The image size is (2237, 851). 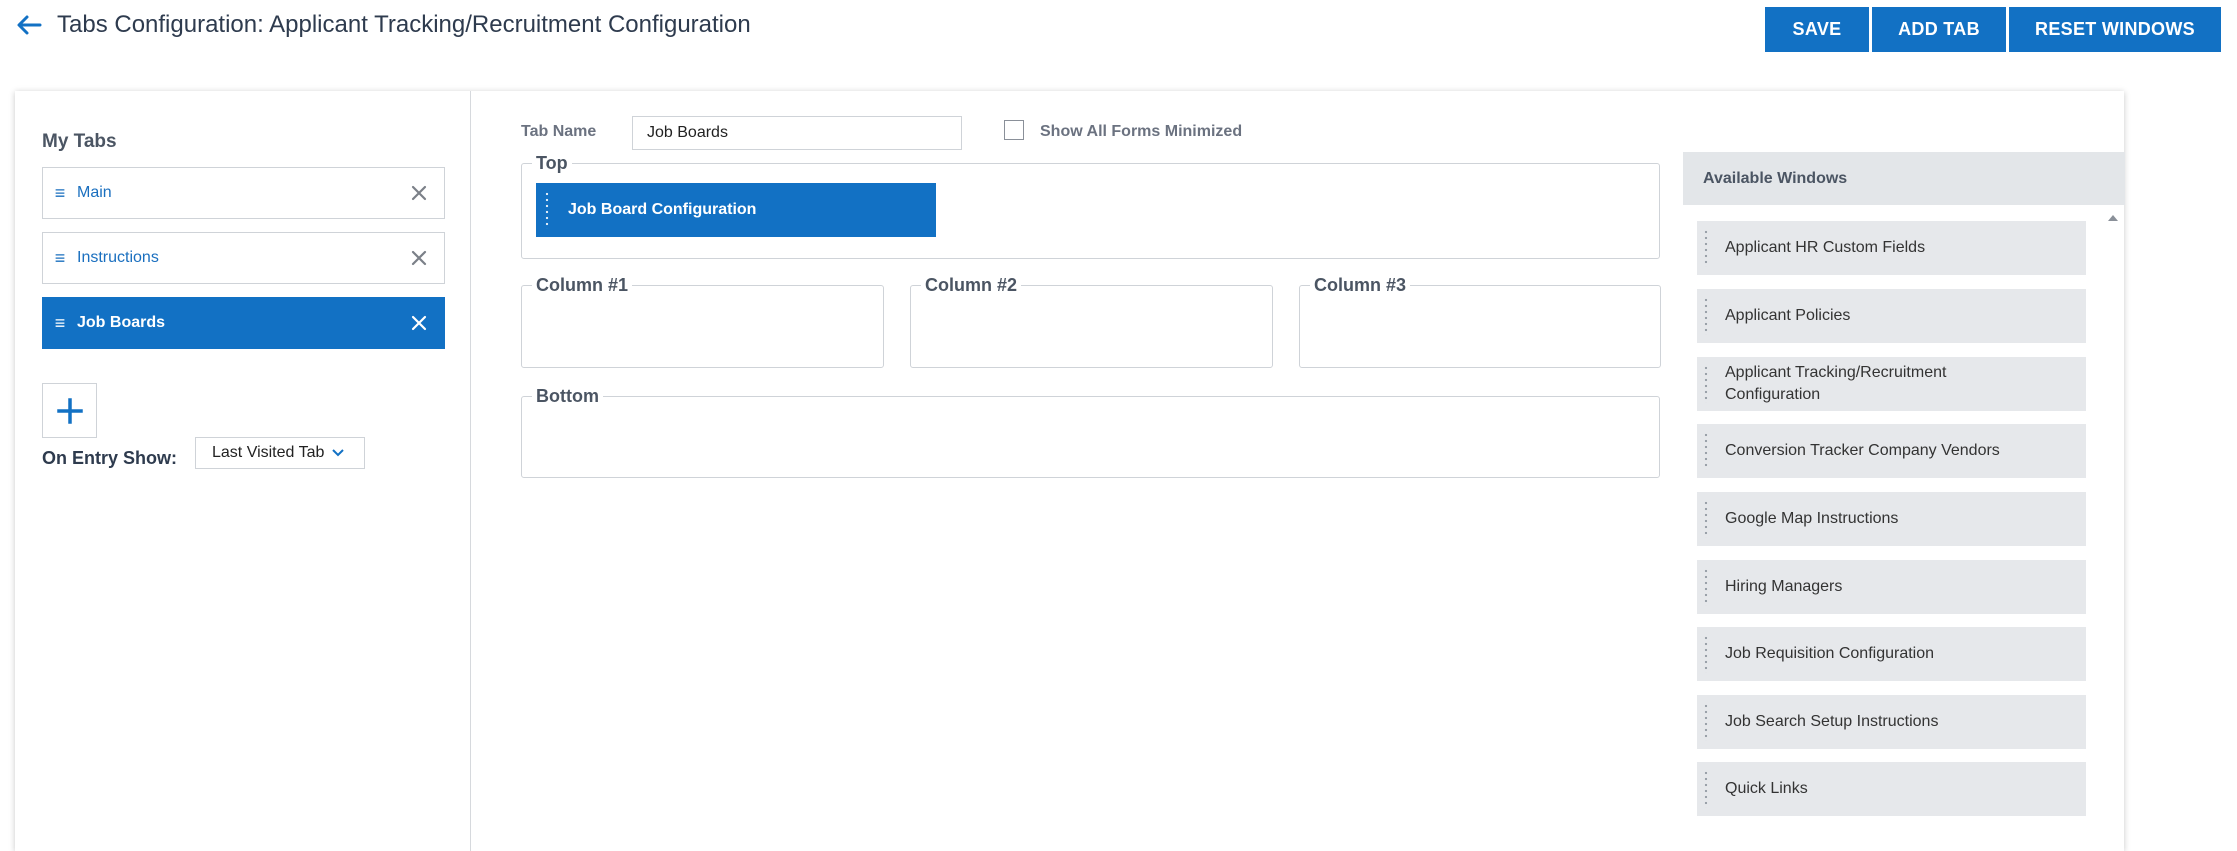 I want to click on available-window-item: Applicant Policies, so click(x=1891, y=316).